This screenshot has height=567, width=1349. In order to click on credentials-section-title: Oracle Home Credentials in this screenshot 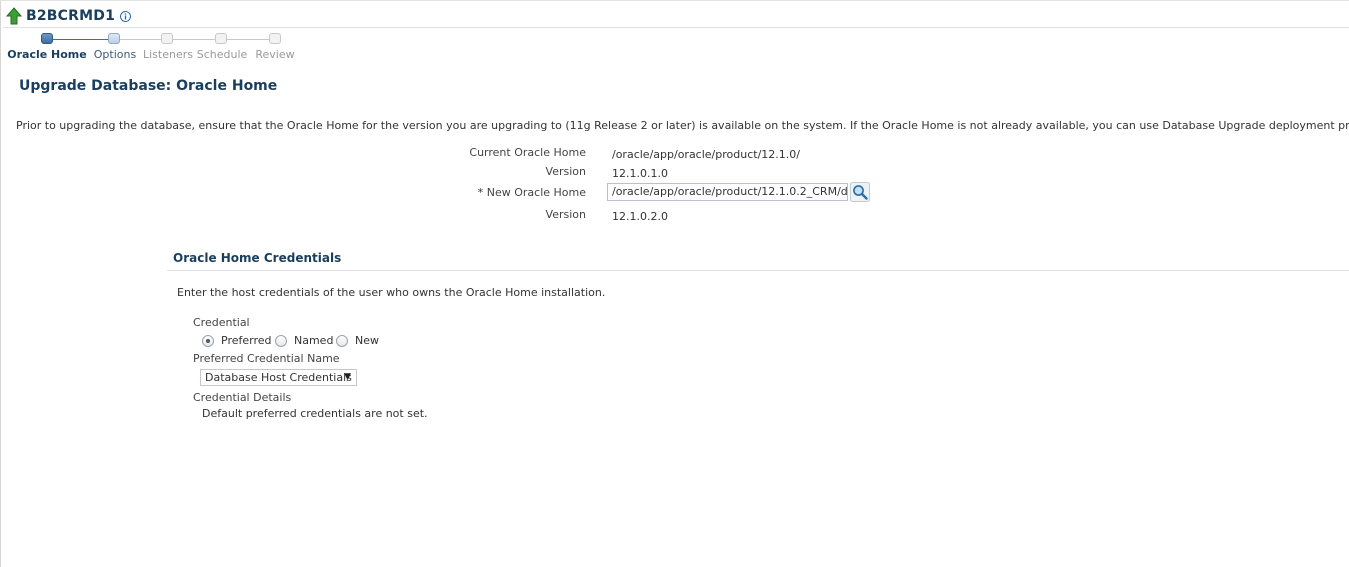, I will do `click(257, 258)`.